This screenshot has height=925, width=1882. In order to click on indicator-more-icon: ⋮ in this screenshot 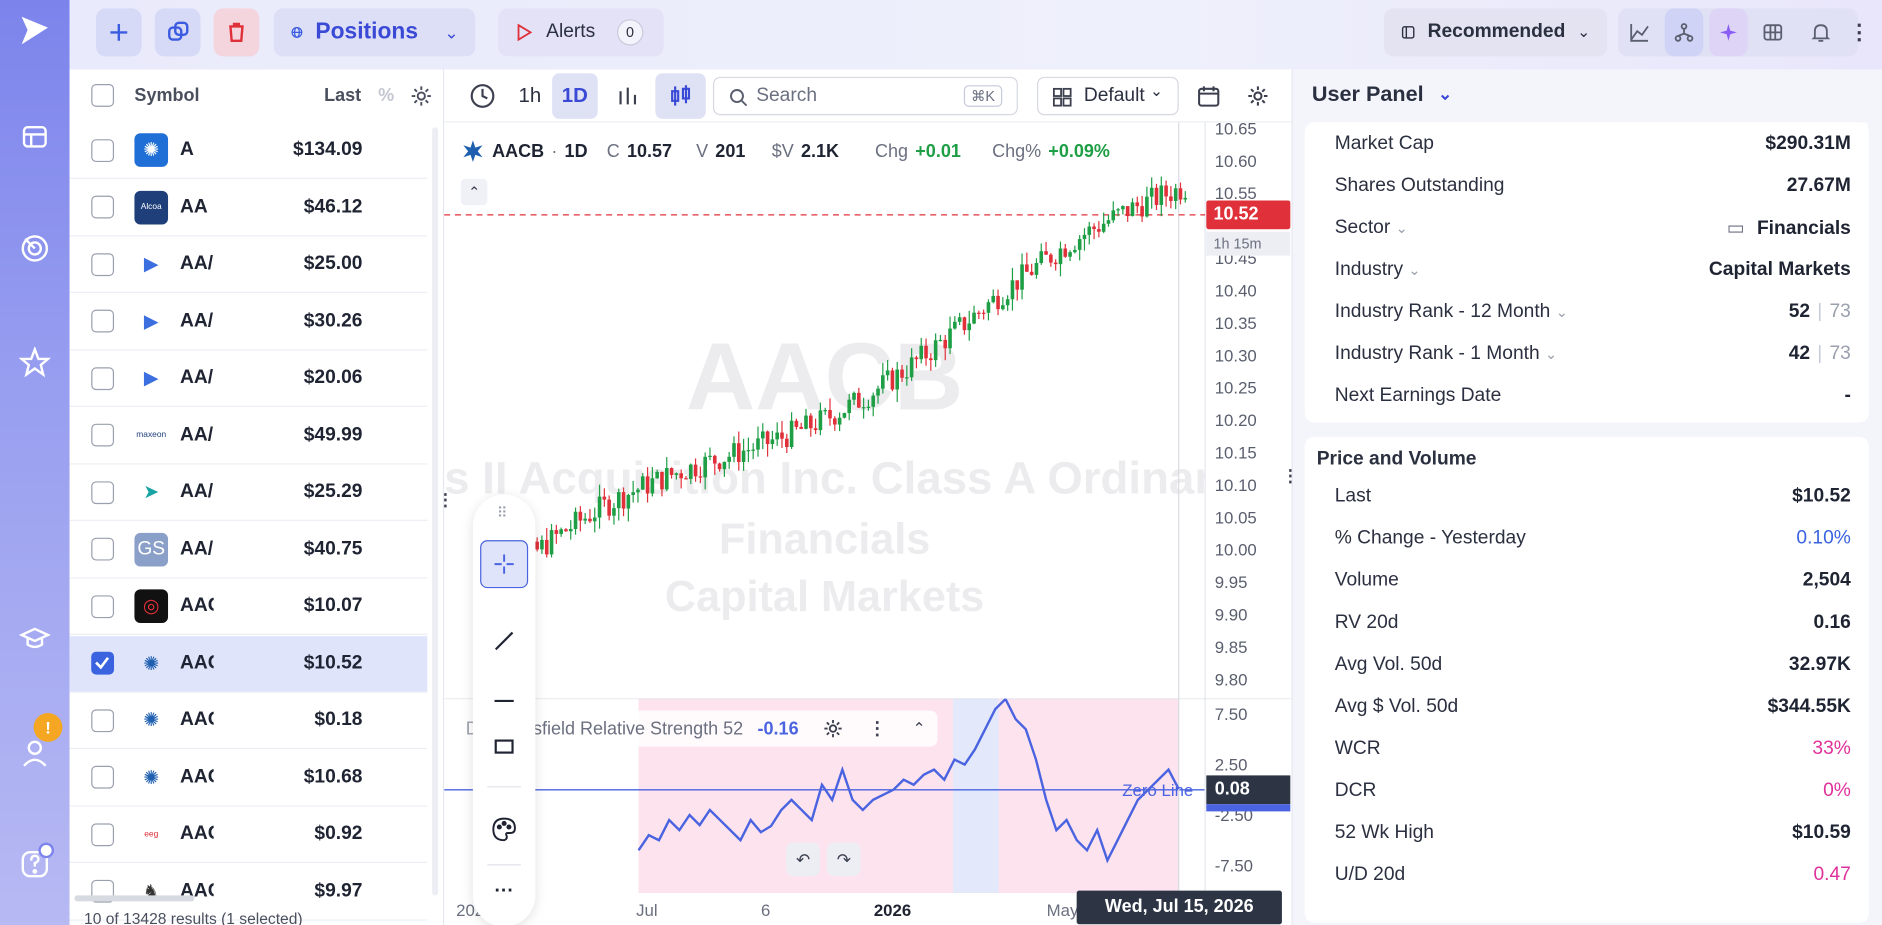, I will do `click(877, 728)`.